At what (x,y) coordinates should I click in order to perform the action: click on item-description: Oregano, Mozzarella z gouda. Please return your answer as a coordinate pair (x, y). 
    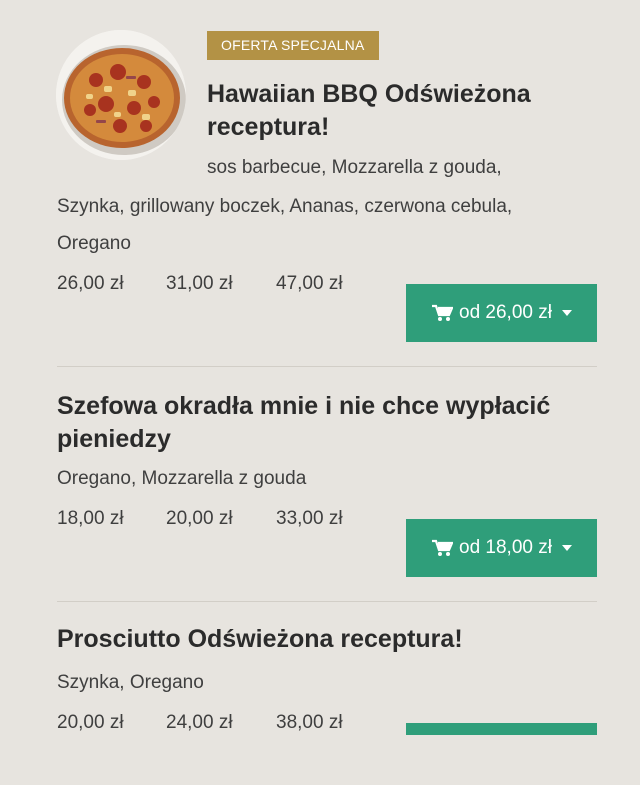
    Looking at the image, I should click on (182, 478).